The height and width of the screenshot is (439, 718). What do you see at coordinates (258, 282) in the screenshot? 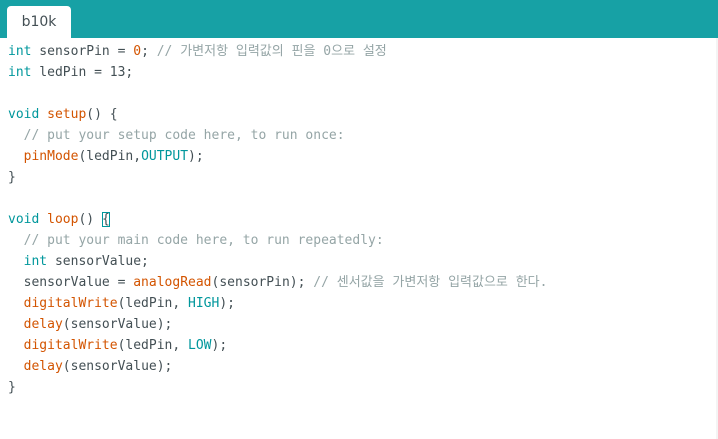
I see `code-text: (sensorPin);` at bounding box center [258, 282].